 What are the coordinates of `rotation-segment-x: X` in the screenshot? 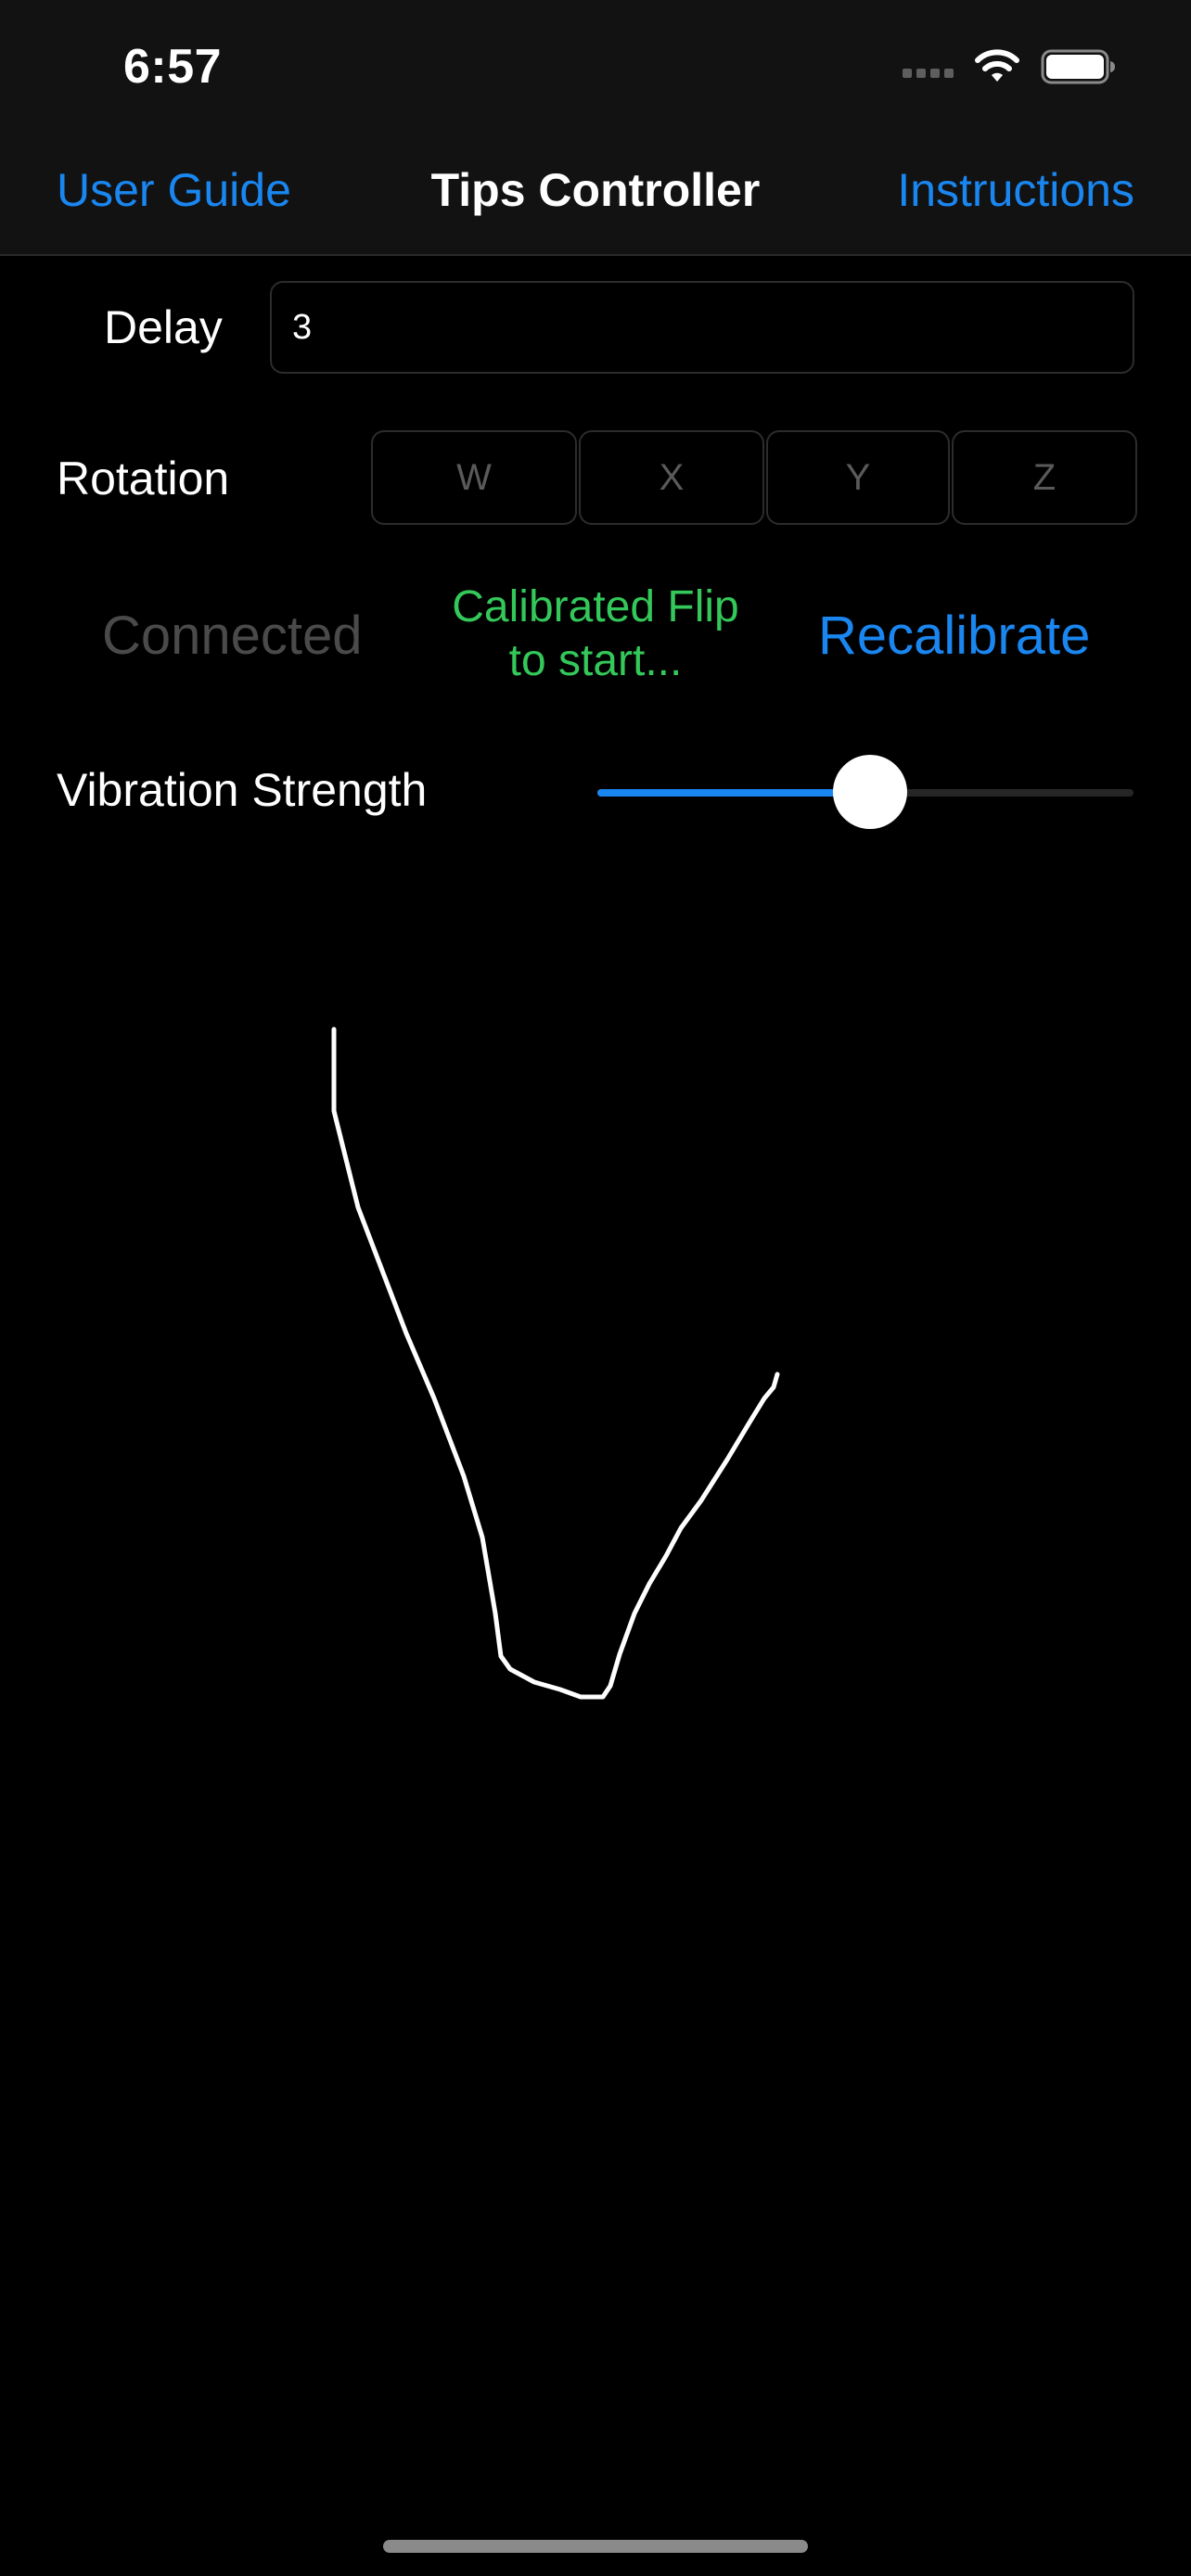 It's located at (671, 478).